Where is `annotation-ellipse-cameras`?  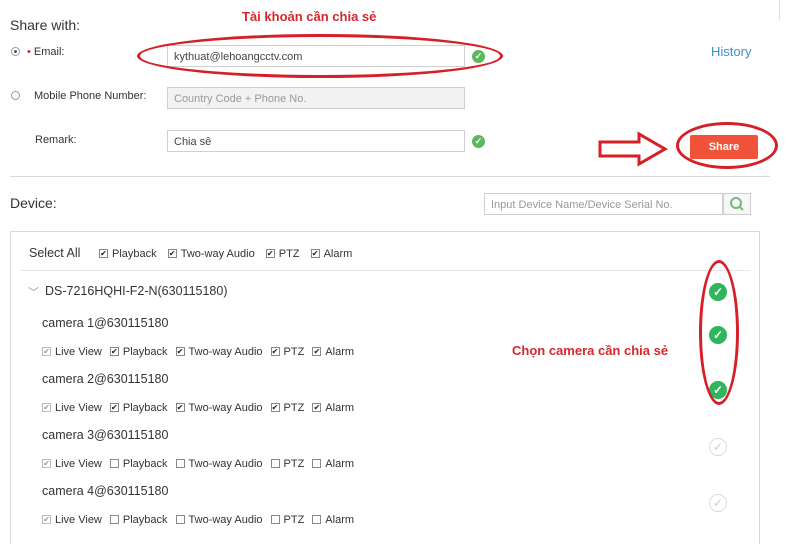 annotation-ellipse-cameras is located at coordinates (719, 332).